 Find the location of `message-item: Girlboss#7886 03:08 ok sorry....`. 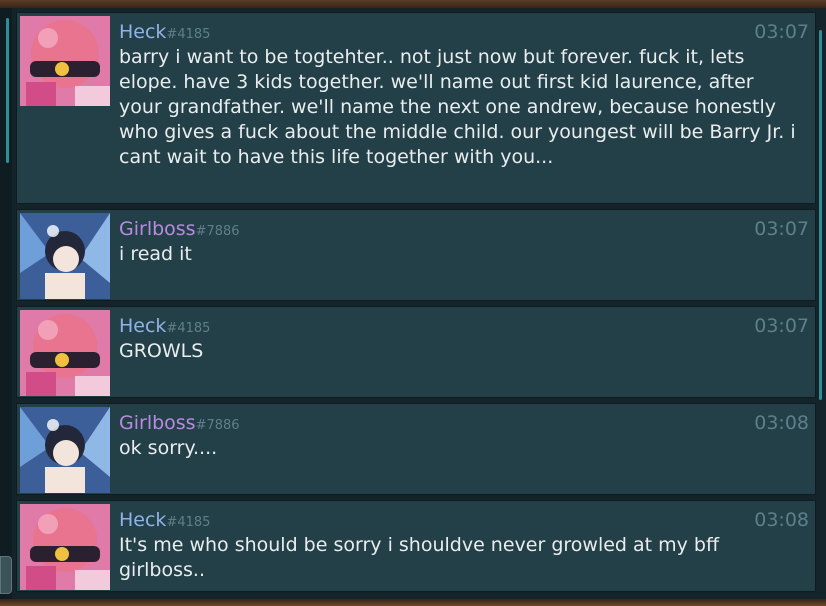

message-item: Girlboss#7886 03:08 ok sorry.... is located at coordinates (416, 449).